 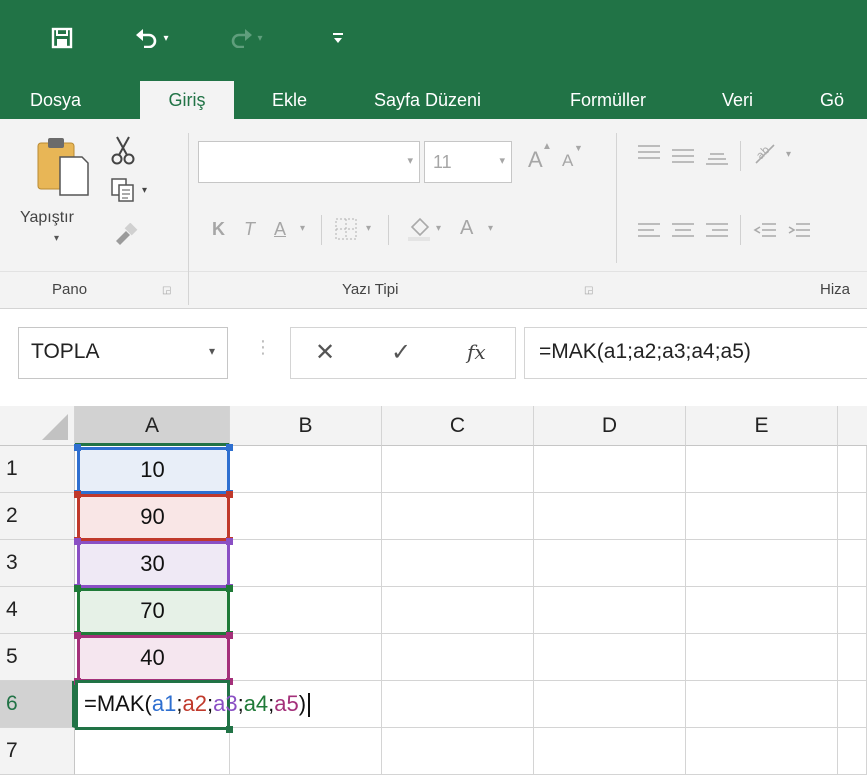 What do you see at coordinates (212, 351) in the screenshot?
I see `name-box-dropdown-icon: ▾` at bounding box center [212, 351].